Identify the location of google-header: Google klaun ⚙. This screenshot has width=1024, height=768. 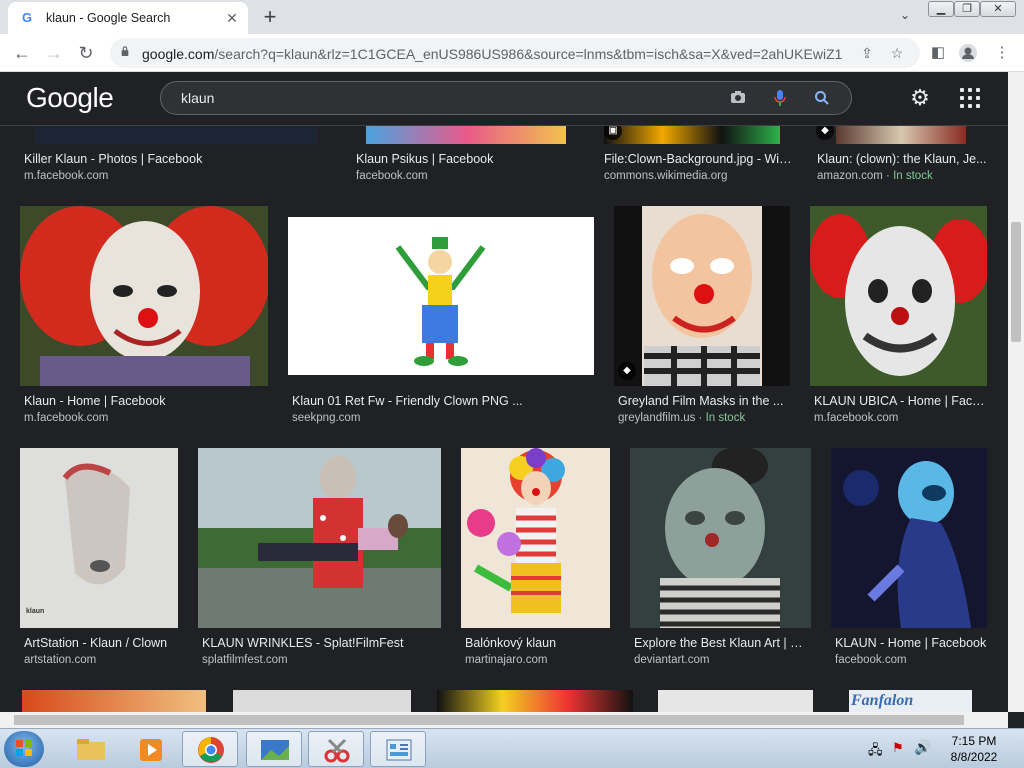
(504, 99).